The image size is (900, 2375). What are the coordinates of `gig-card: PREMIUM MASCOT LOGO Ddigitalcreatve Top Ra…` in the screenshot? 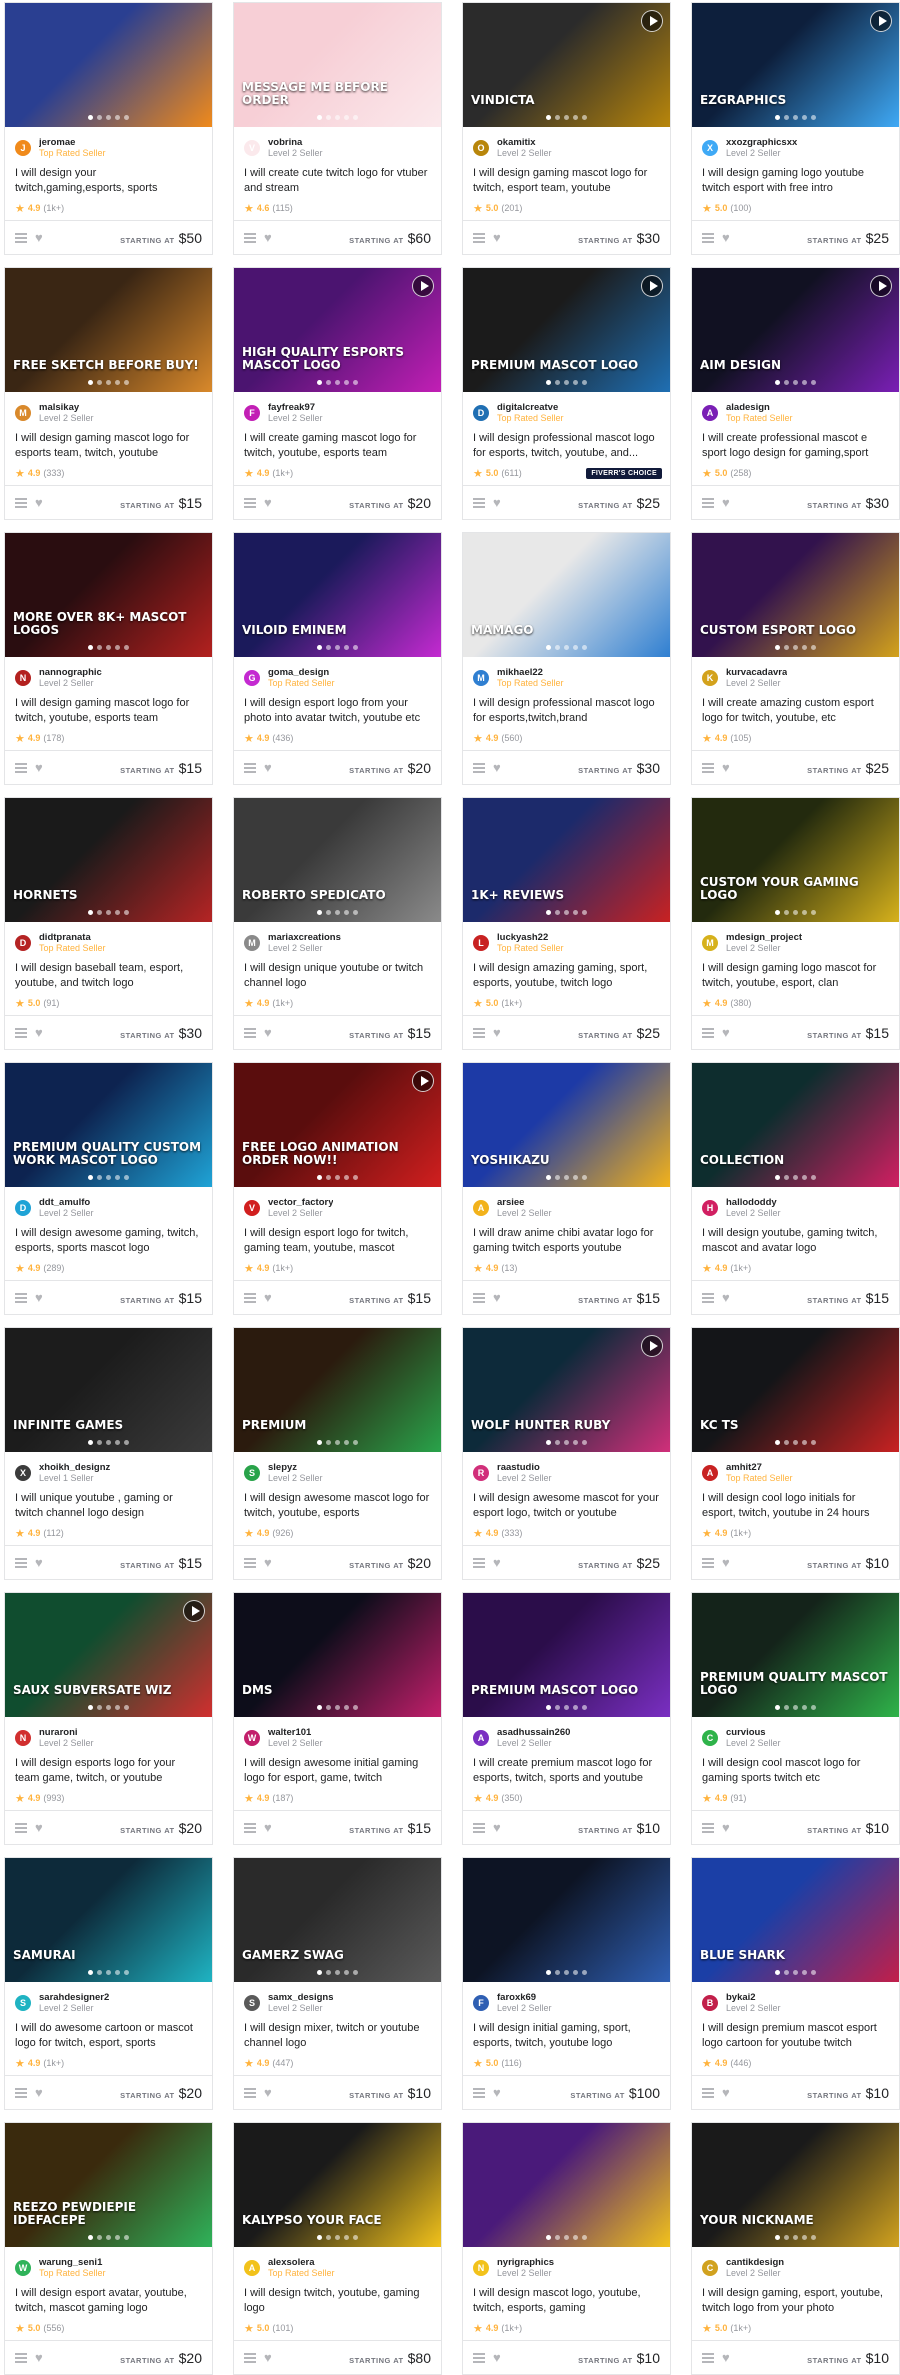 It's located at (566, 393).